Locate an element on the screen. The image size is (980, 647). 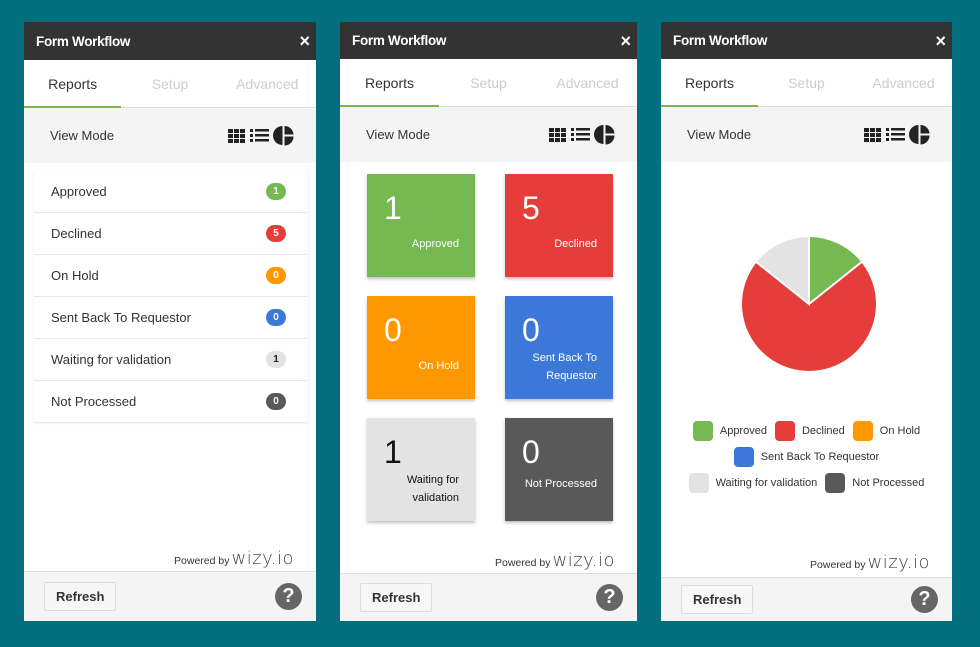
tile-label: On Hold is located at coordinates (438, 366).